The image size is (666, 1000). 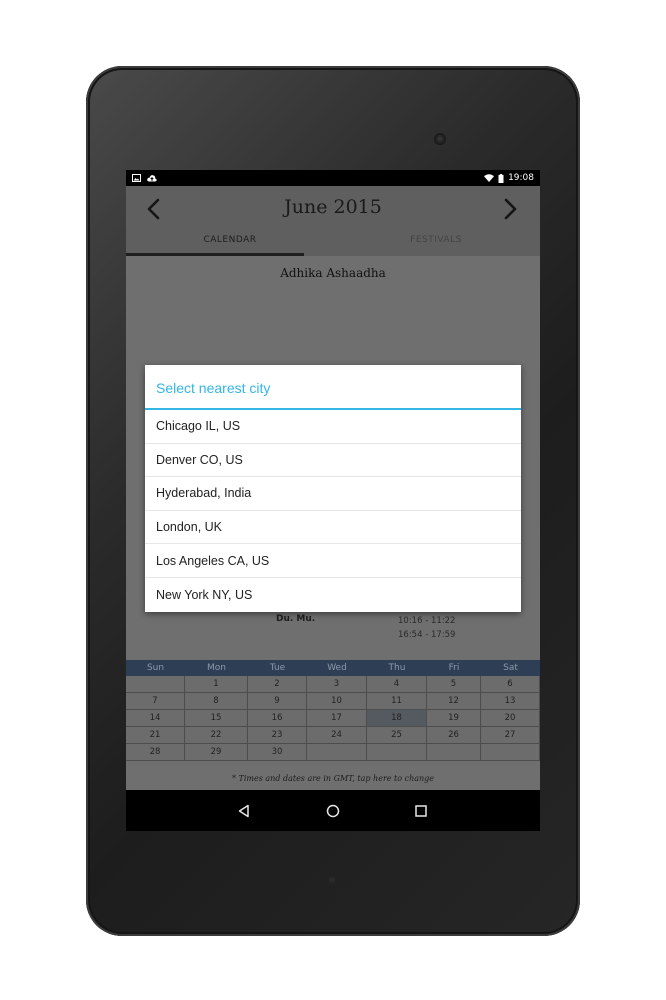 I want to click on cloud-upload-icon, so click(x=152, y=178).